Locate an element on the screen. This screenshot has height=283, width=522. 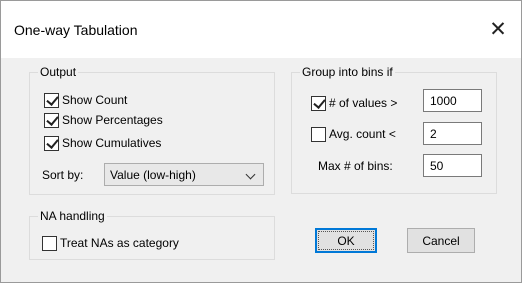
output-legend: Output is located at coordinates (58, 72).